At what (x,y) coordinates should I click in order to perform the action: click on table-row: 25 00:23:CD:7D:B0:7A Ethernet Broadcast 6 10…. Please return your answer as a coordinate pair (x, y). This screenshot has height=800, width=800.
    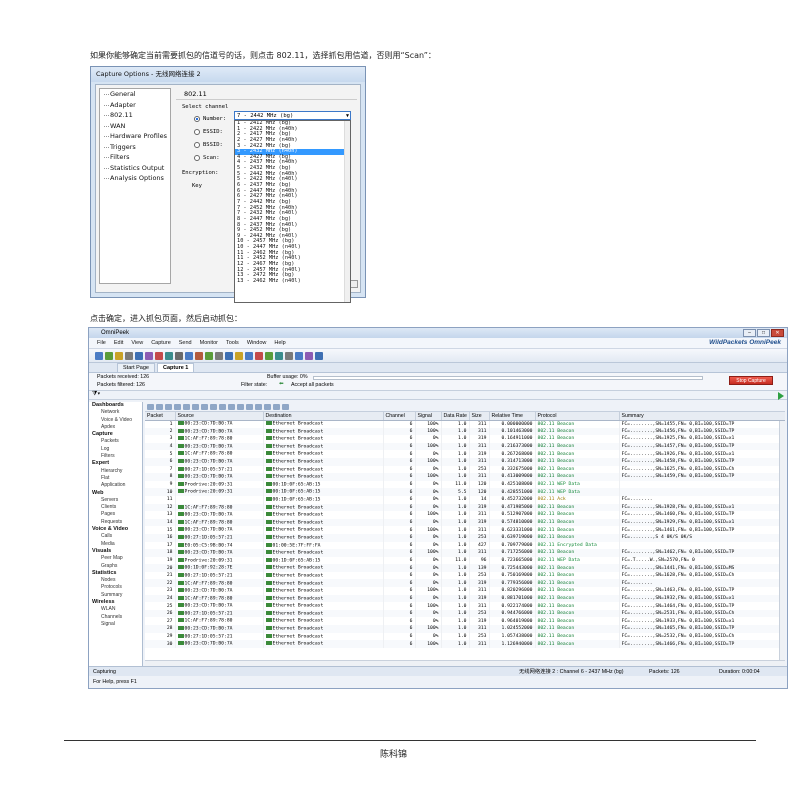
    Looking at the image, I should click on (465, 606).